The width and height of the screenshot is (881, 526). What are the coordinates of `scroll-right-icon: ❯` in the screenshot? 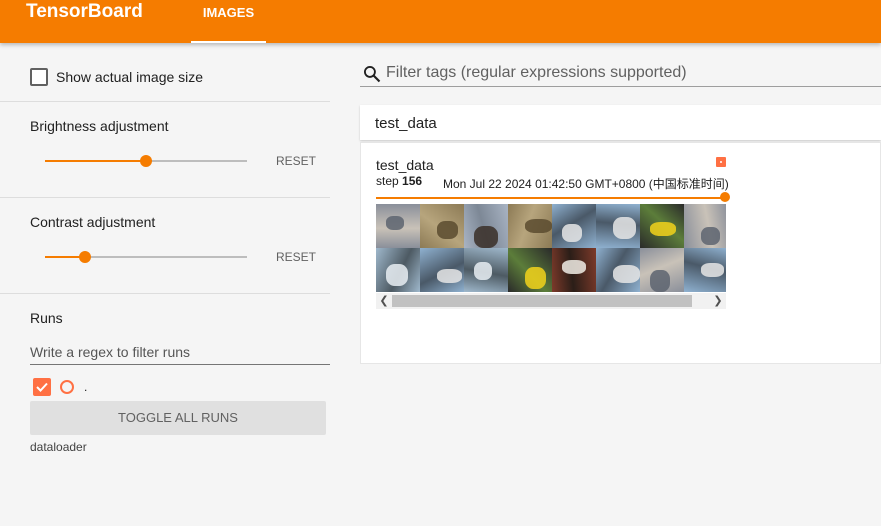 It's located at (718, 301).